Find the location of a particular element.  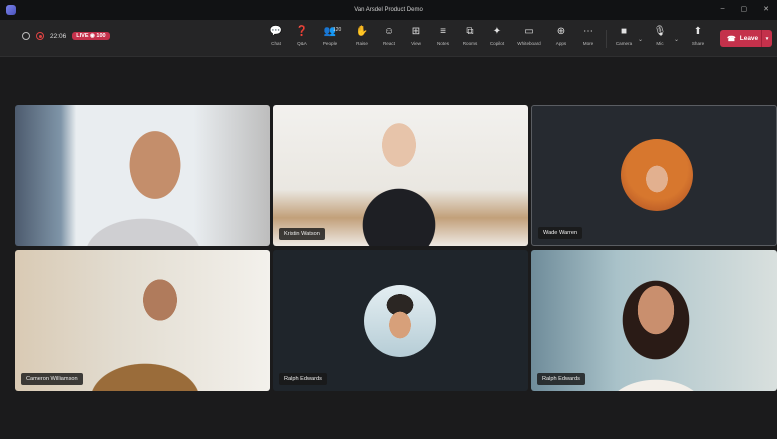

people-label: People is located at coordinates (330, 43).